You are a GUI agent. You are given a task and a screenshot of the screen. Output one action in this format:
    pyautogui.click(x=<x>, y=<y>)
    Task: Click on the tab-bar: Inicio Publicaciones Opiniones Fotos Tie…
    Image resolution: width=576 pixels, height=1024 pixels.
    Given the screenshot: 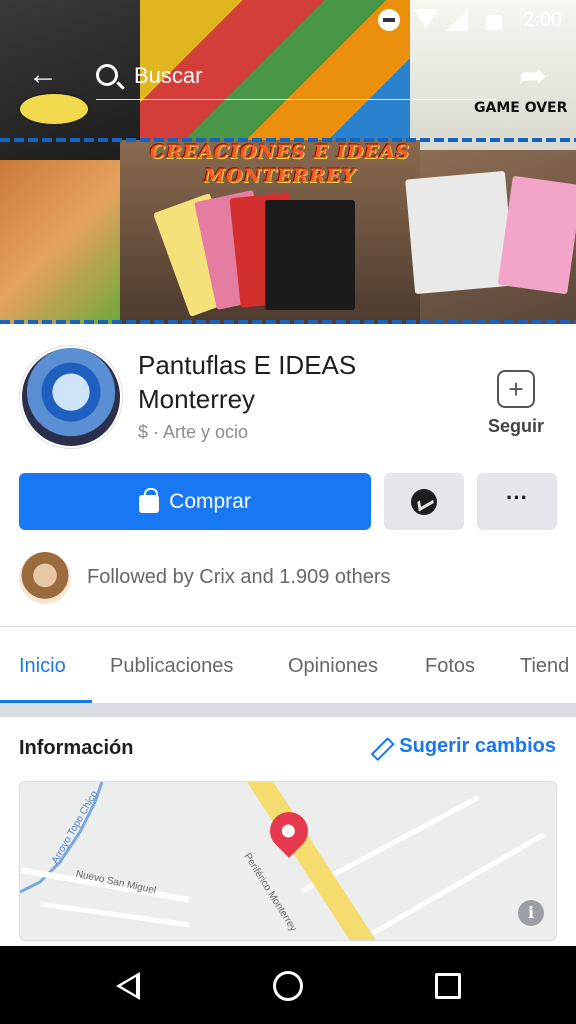 What is the action you would take?
    pyautogui.click(x=288, y=666)
    